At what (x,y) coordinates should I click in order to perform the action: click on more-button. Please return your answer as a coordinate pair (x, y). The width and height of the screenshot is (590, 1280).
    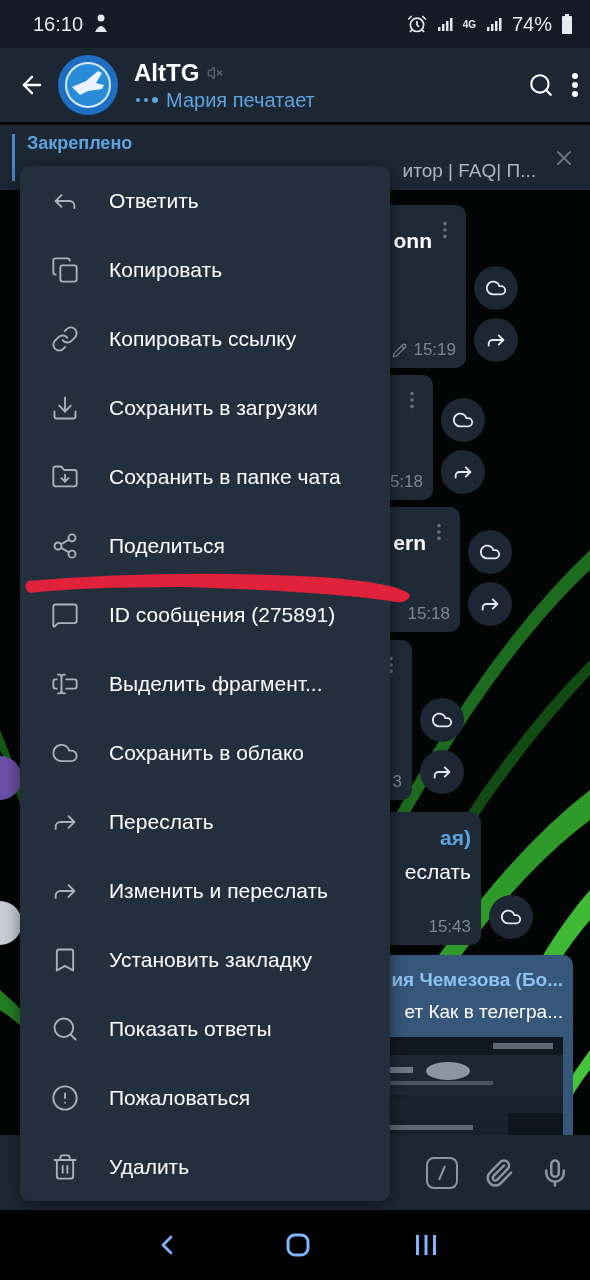
    Looking at the image, I should click on (575, 85).